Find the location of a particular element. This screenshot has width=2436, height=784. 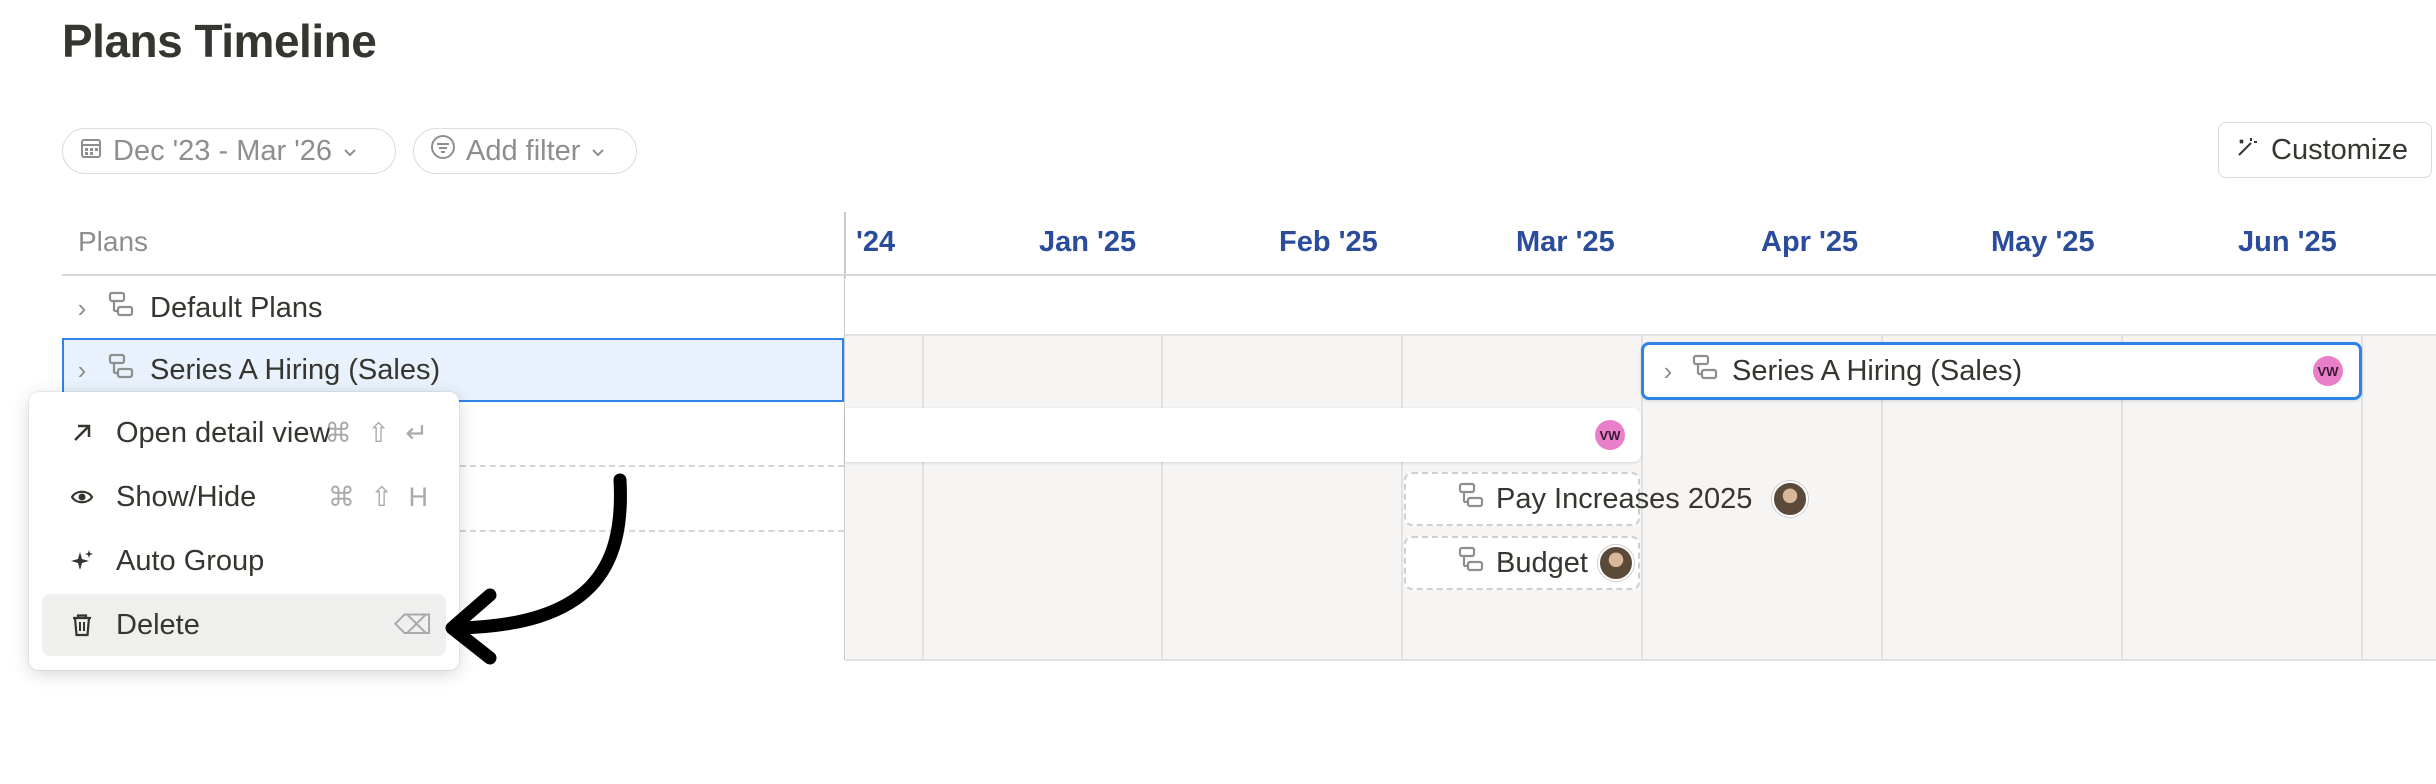

timeline-bar-label: Pay Increases 2025 is located at coordinates (1624, 498).